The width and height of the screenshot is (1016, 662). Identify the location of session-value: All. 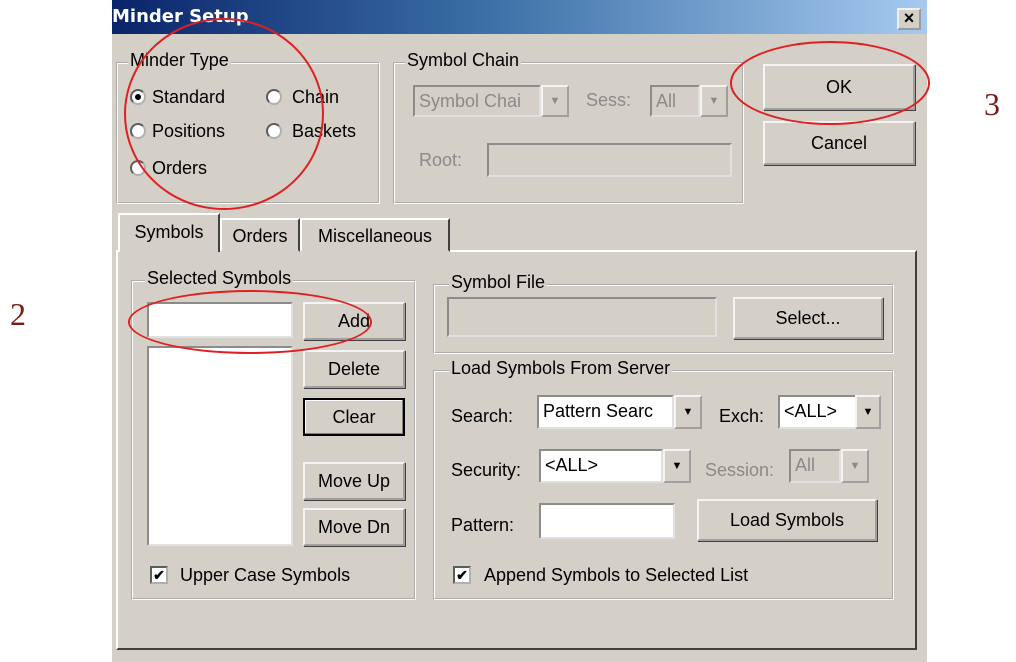
(805, 465).